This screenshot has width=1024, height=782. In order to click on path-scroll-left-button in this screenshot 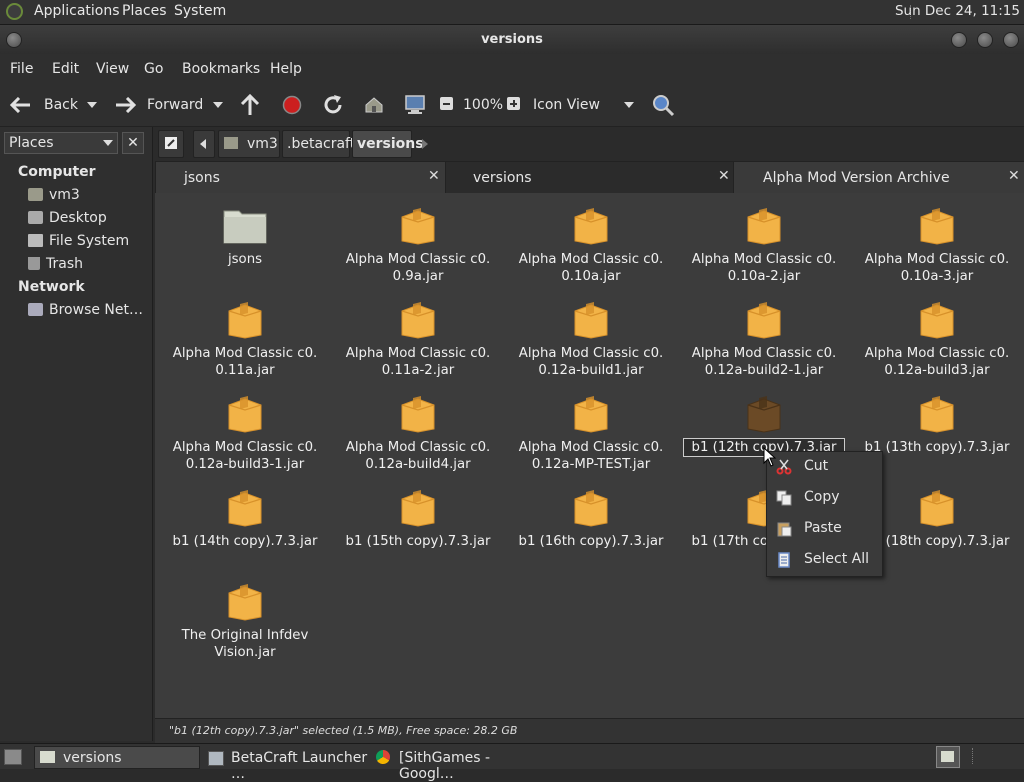, I will do `click(204, 144)`.